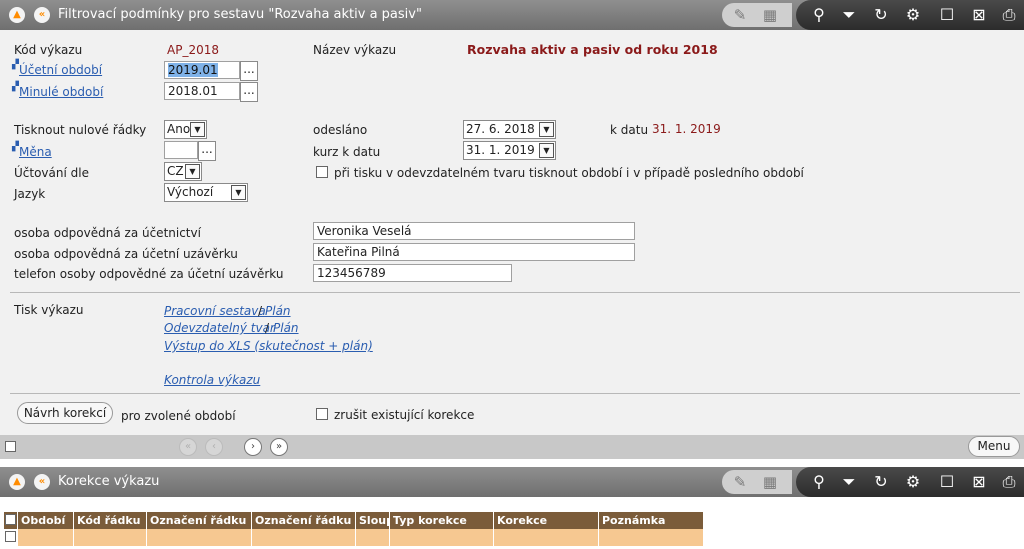 The image size is (1024, 549). Describe the element at coordinates (35, 152) in the screenshot. I see `mena-link: Měna` at that location.